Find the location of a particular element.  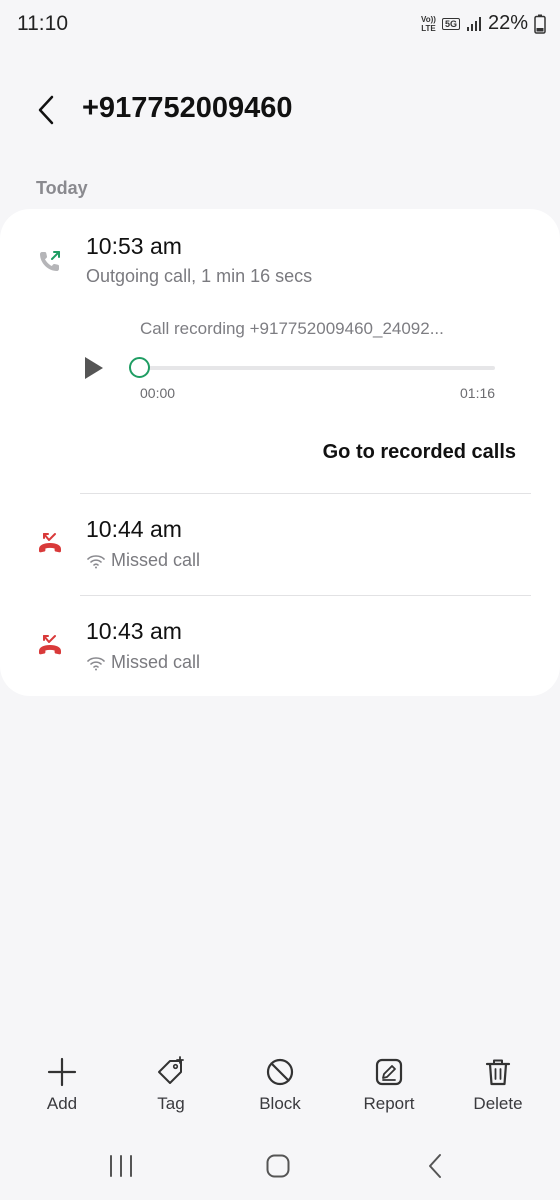

recording-progress-thumb is located at coordinates (139, 367).